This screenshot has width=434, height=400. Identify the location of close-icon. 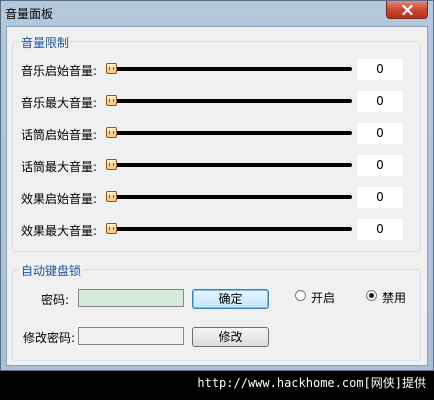
(407, 9).